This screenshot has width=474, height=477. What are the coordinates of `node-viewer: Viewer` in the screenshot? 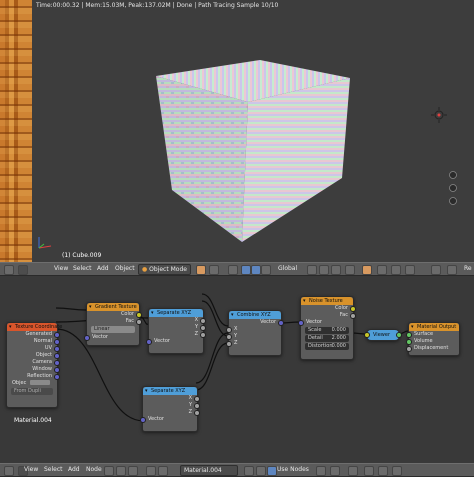 It's located at (383, 335).